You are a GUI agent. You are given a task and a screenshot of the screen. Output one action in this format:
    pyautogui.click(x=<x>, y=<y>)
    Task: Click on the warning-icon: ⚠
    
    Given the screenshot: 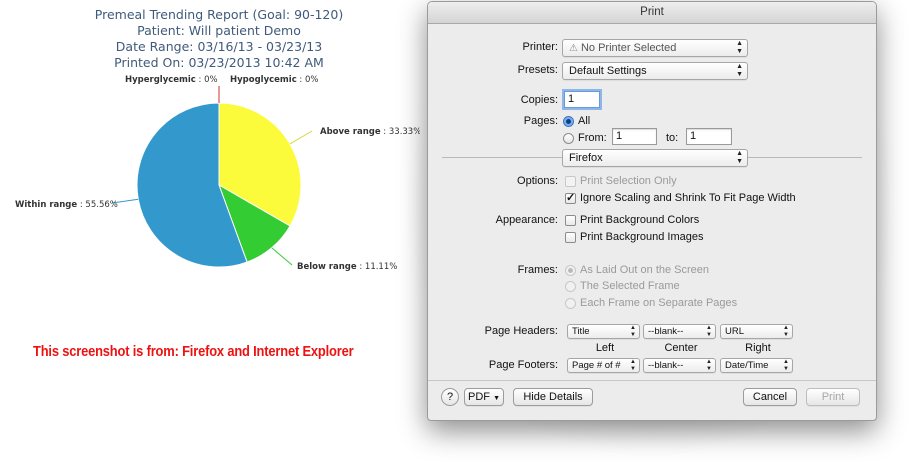 What is the action you would take?
    pyautogui.click(x=573, y=48)
    